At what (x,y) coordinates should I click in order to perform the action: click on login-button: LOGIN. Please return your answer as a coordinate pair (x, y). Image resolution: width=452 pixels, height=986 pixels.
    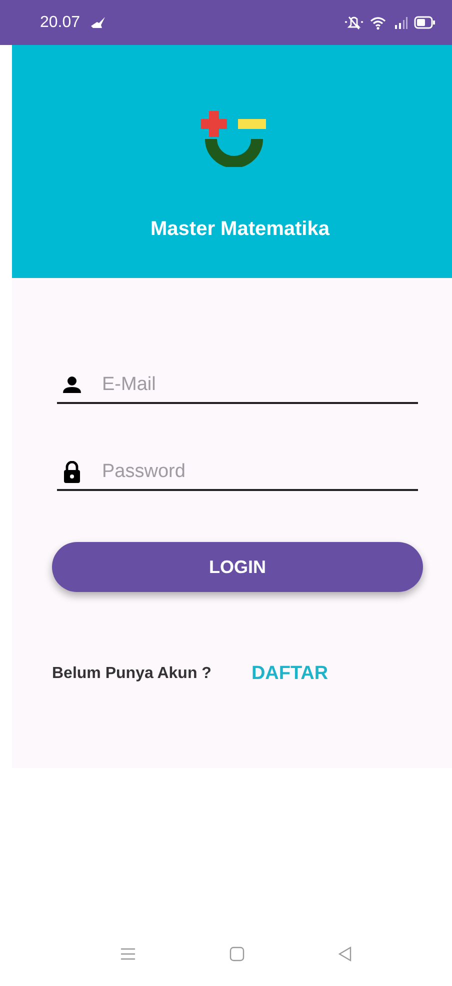
    Looking at the image, I should click on (237, 567).